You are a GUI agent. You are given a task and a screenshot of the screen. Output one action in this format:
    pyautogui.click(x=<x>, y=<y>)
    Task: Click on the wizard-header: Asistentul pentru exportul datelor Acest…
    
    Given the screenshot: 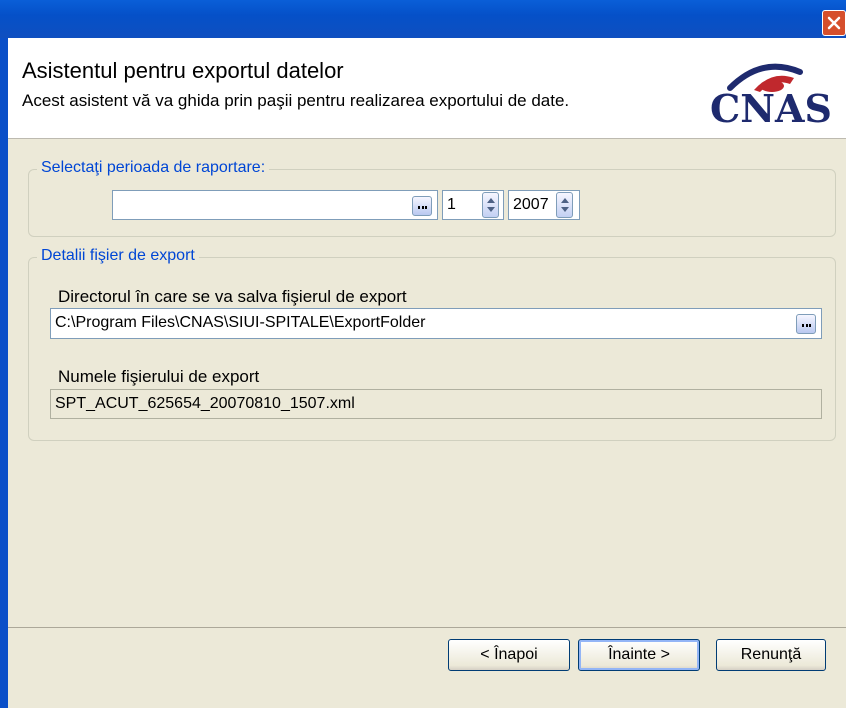 What is the action you would take?
    pyautogui.click(x=427, y=88)
    